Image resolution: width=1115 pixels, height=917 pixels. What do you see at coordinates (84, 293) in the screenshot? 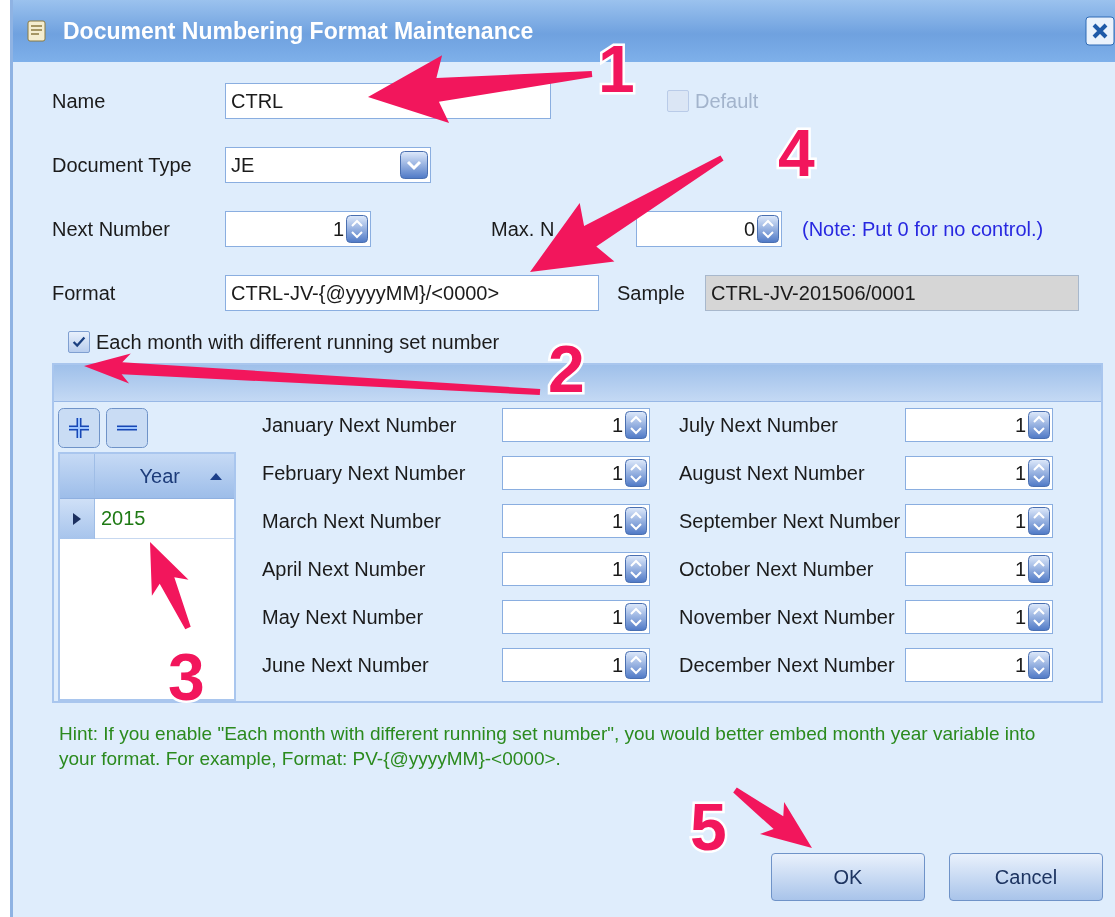
I see `field-label: Format` at bounding box center [84, 293].